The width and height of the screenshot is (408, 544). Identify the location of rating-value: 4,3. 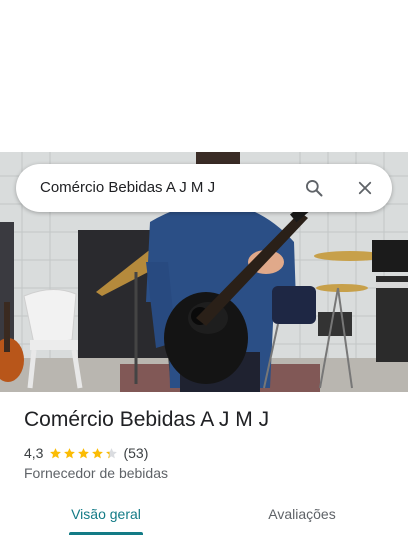
(34, 453).